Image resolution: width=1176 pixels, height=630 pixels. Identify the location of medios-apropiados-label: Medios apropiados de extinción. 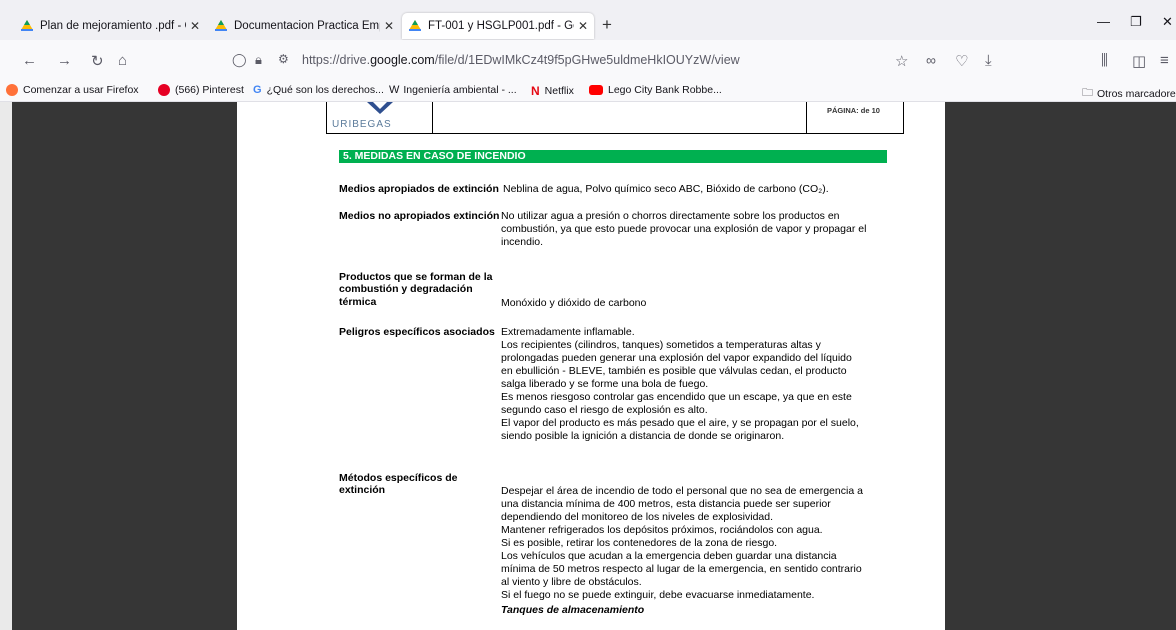
(419, 189).